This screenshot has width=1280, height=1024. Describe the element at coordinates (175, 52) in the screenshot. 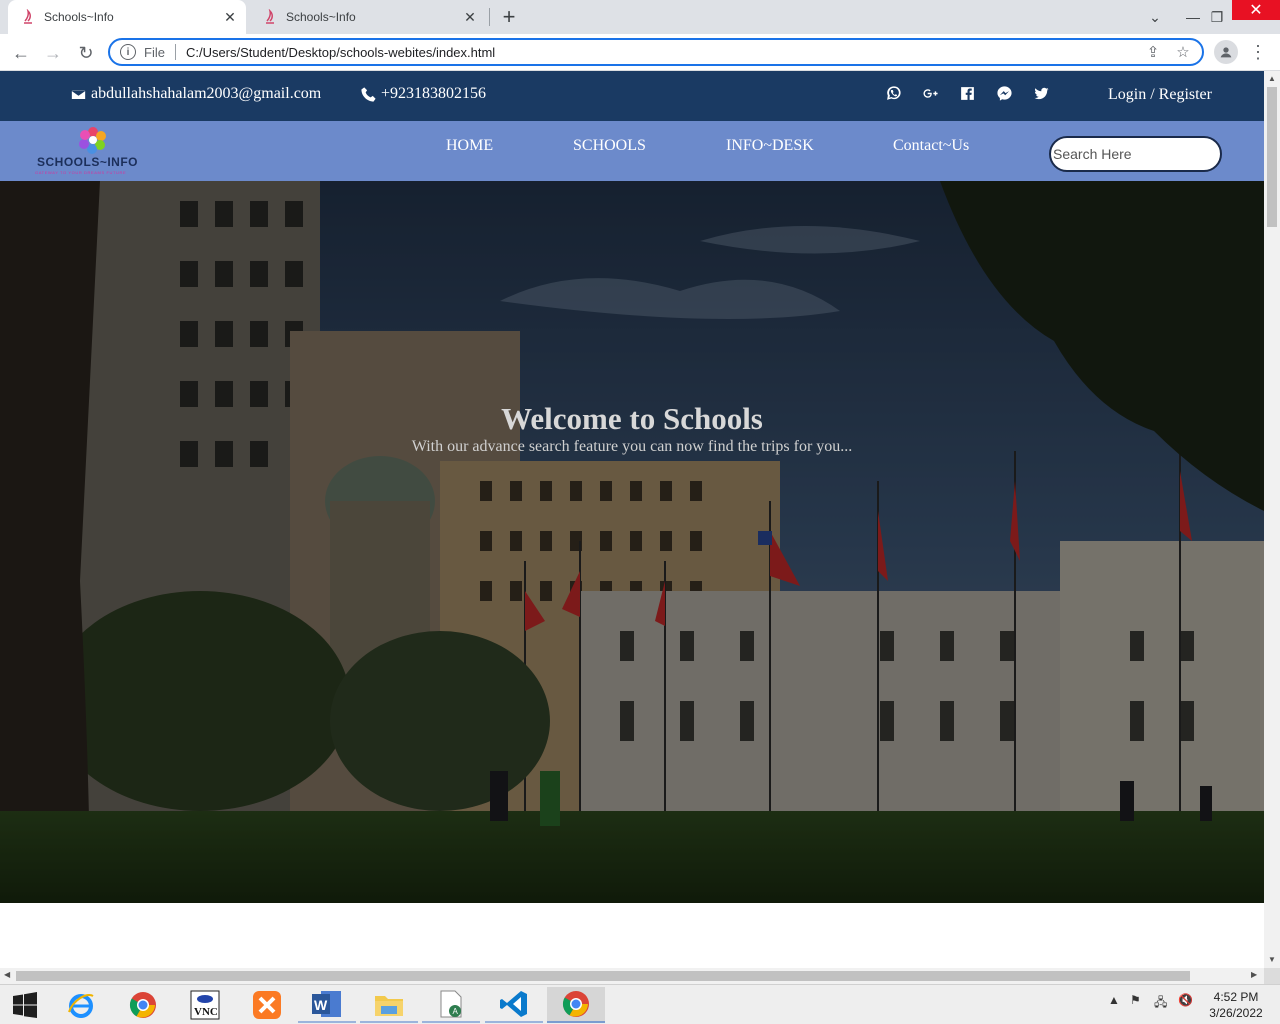

I see `address-divider` at that location.